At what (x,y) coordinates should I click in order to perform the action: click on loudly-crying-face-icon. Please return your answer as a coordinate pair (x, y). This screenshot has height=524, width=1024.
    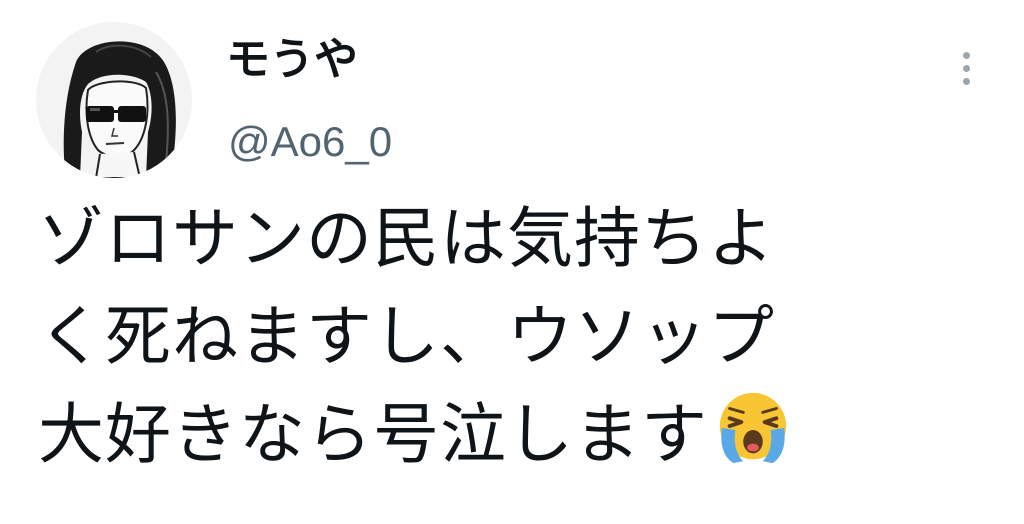
    Looking at the image, I should click on (753, 428).